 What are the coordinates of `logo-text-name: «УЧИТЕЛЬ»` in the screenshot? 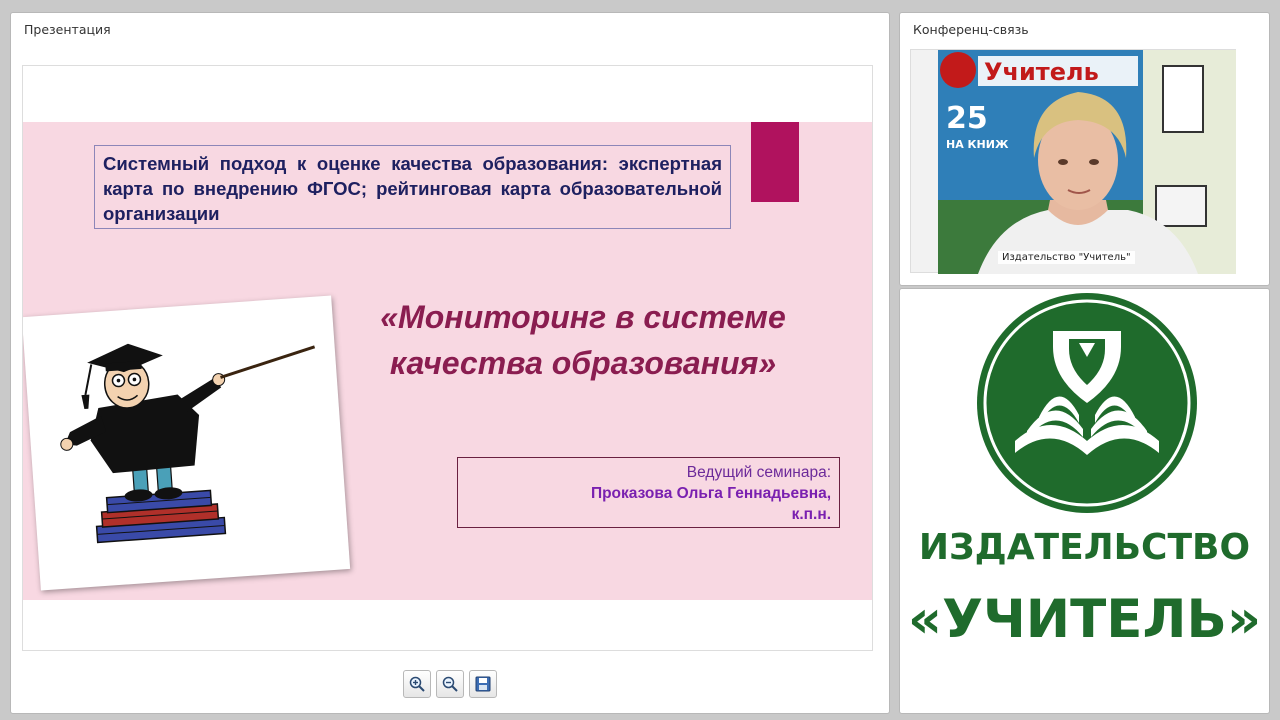 It's located at (1084, 619).